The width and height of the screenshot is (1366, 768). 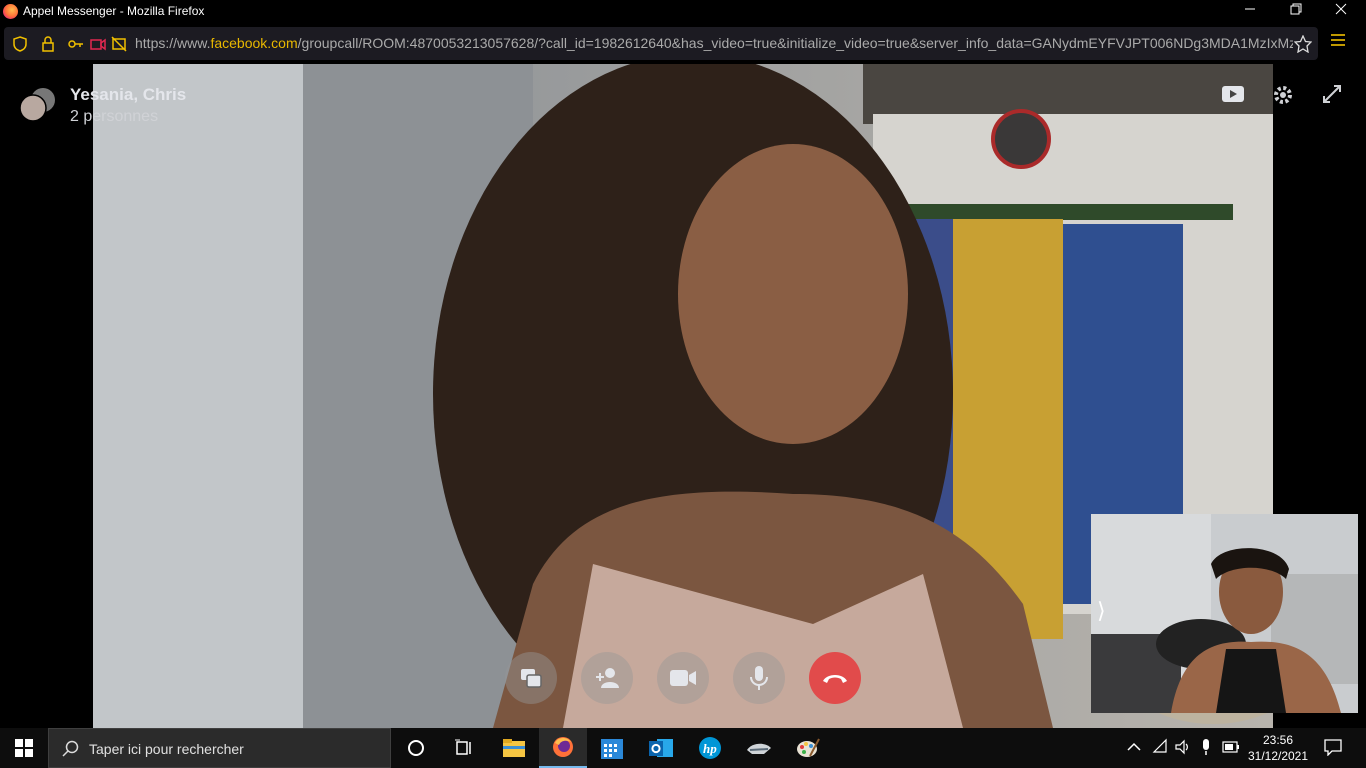 I want to click on close-icon, so click(x=1341, y=9).